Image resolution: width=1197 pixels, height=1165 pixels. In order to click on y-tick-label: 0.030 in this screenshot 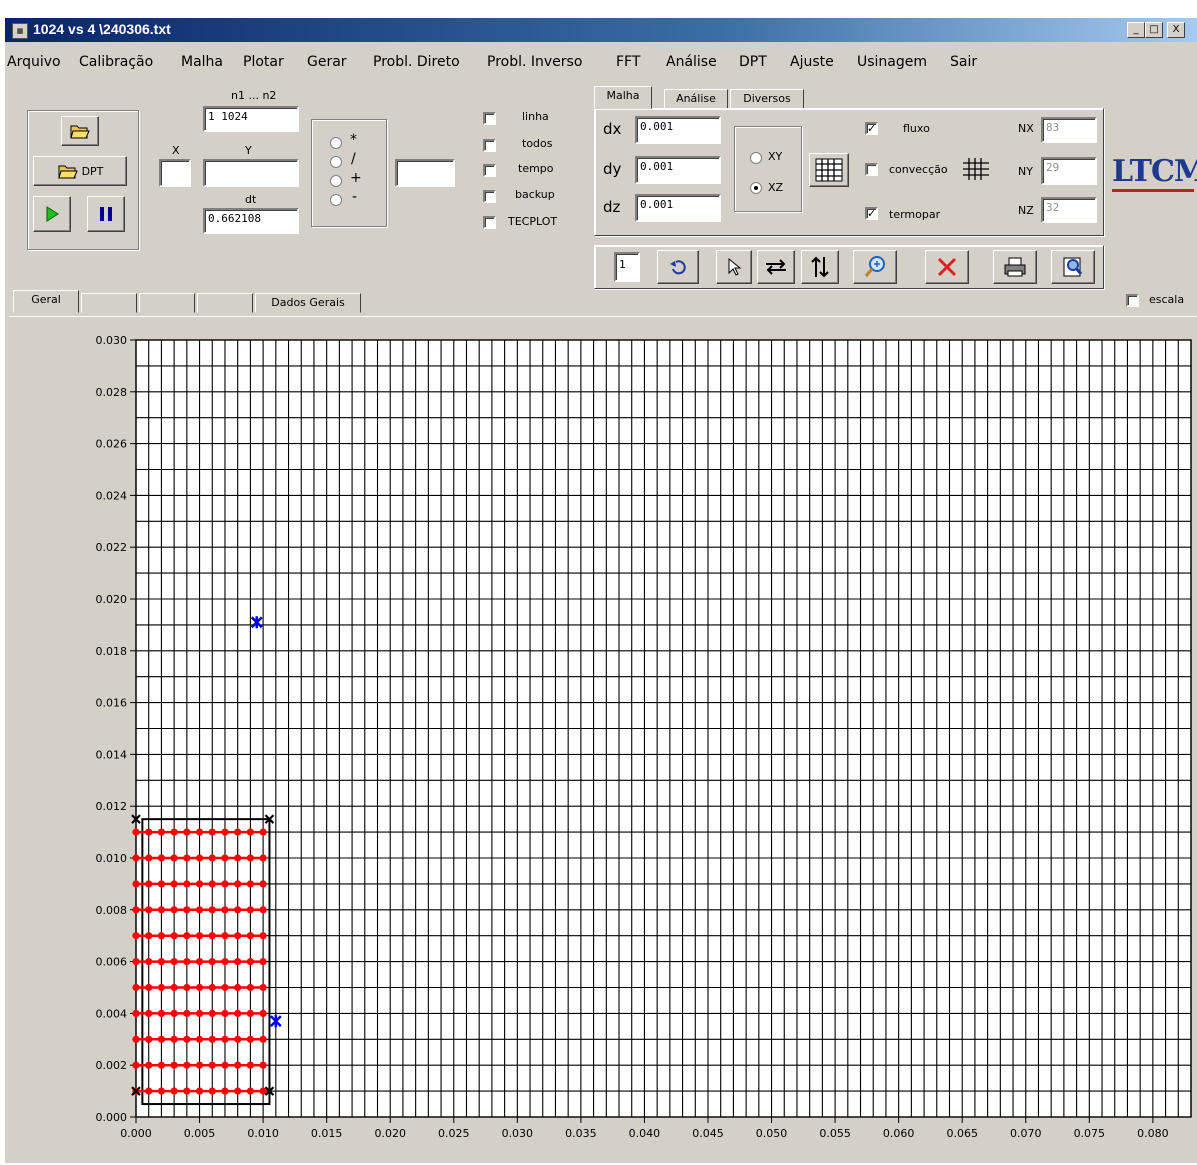, I will do `click(112, 340)`.